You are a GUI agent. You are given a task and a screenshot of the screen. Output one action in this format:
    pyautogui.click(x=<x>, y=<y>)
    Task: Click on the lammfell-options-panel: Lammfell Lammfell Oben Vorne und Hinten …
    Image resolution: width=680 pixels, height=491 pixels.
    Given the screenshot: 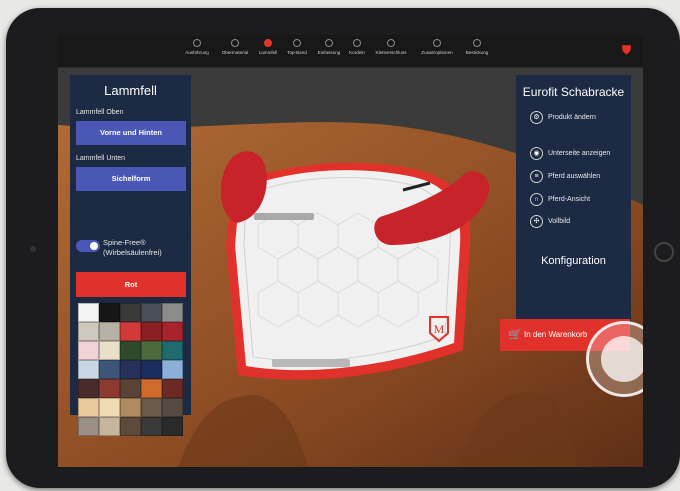 What is the action you would take?
    pyautogui.click(x=130, y=255)
    